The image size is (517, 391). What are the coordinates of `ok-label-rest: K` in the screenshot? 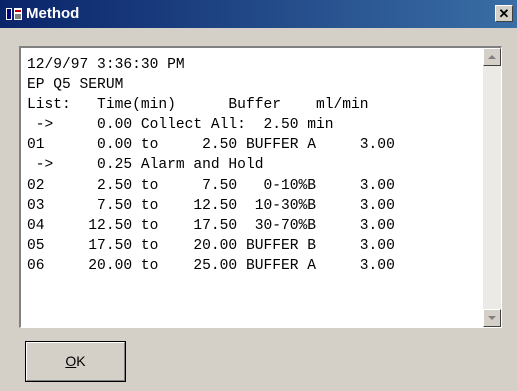 It's located at (81, 361).